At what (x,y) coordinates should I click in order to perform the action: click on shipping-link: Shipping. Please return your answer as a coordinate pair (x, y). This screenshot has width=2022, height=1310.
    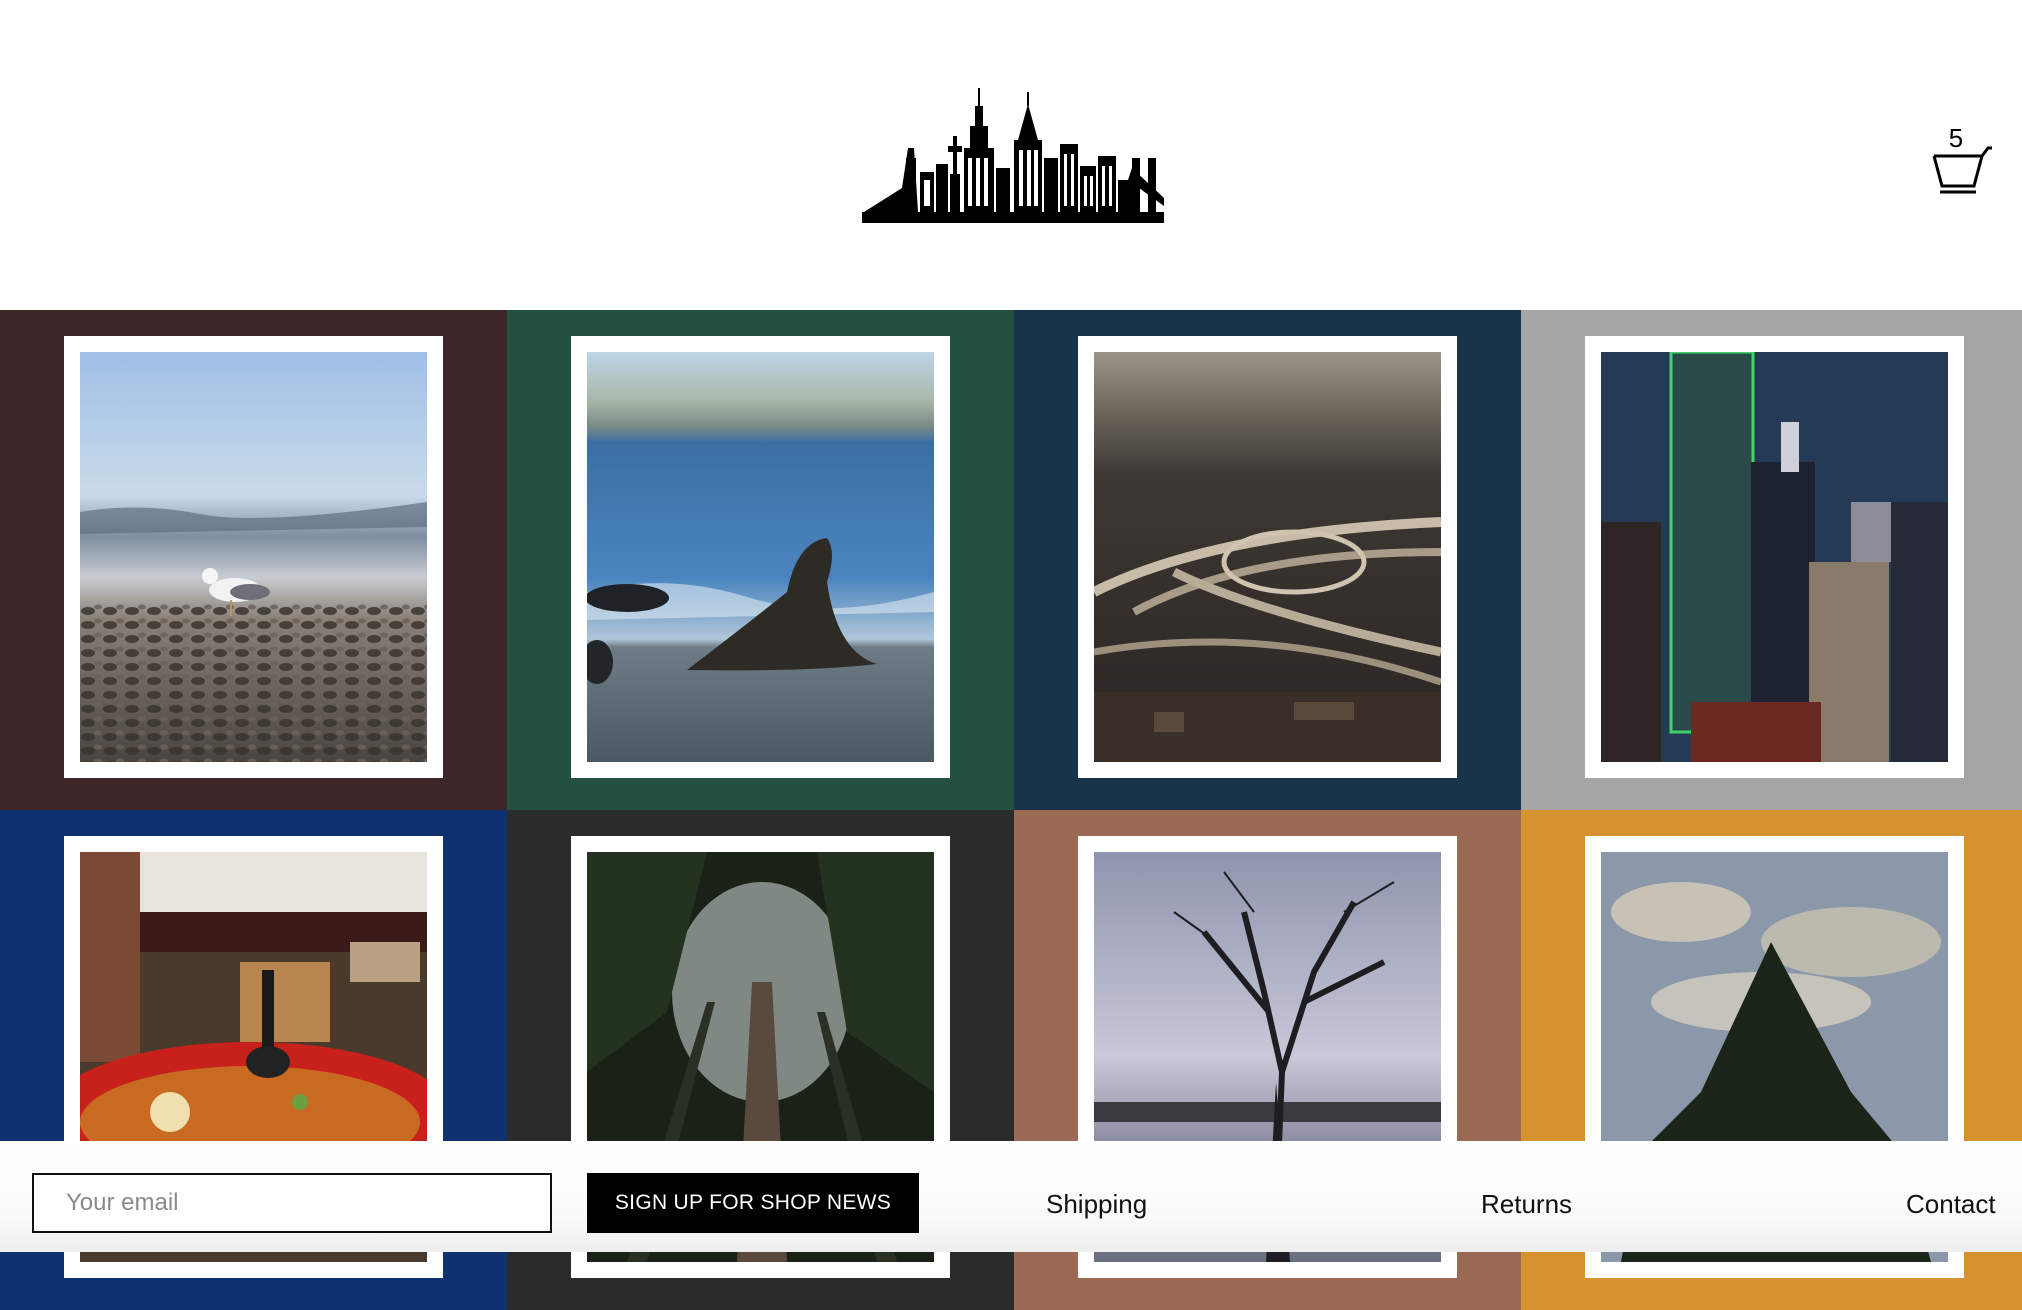
    Looking at the image, I should click on (1096, 1204).